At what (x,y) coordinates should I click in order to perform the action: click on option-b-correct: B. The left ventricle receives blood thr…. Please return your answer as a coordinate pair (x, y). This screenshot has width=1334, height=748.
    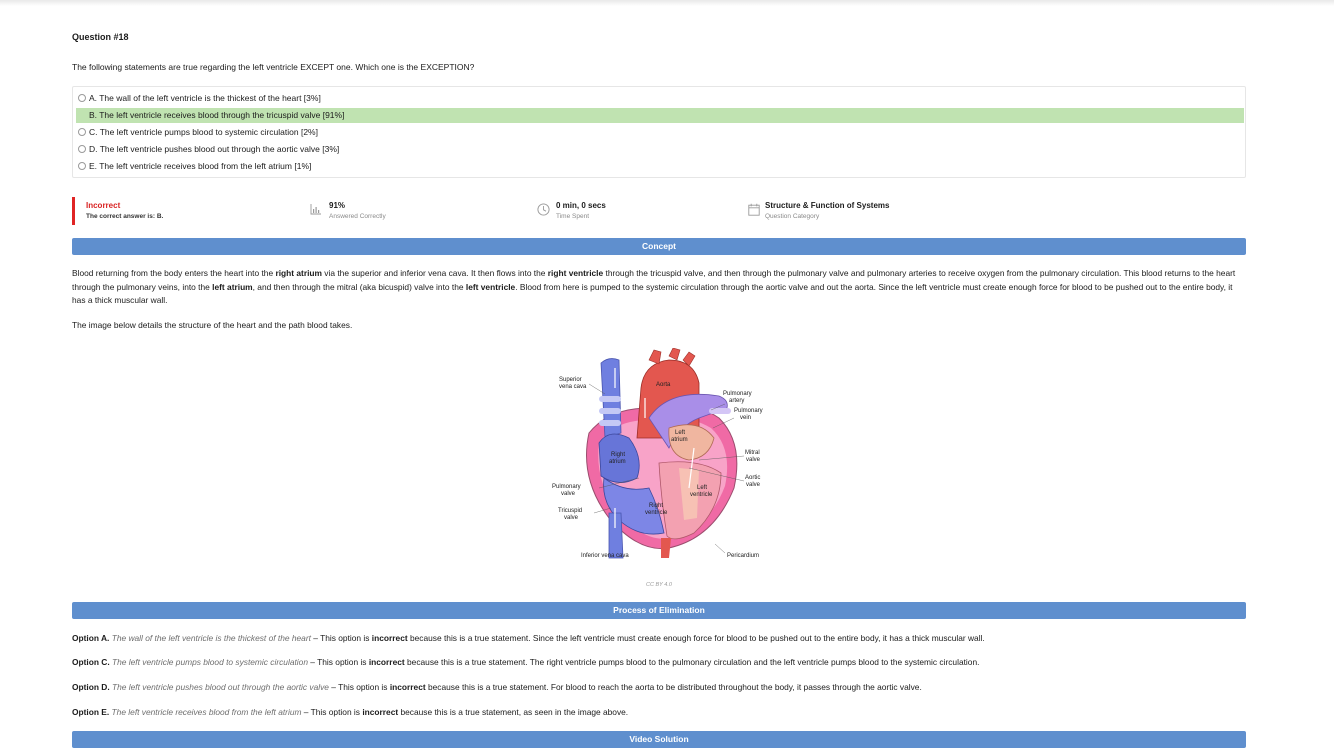
    Looking at the image, I should click on (660, 115).